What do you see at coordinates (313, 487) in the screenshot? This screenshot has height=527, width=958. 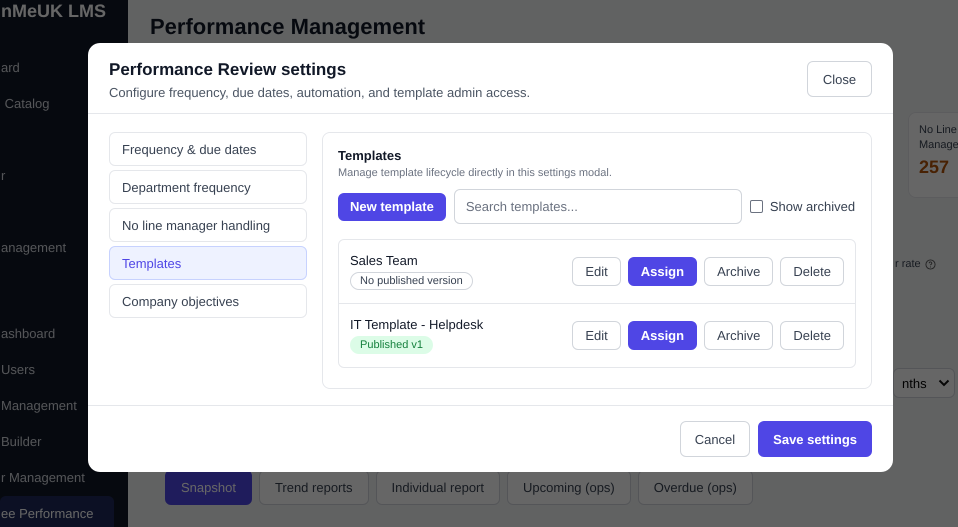 I see `report-tab: Trend reports` at bounding box center [313, 487].